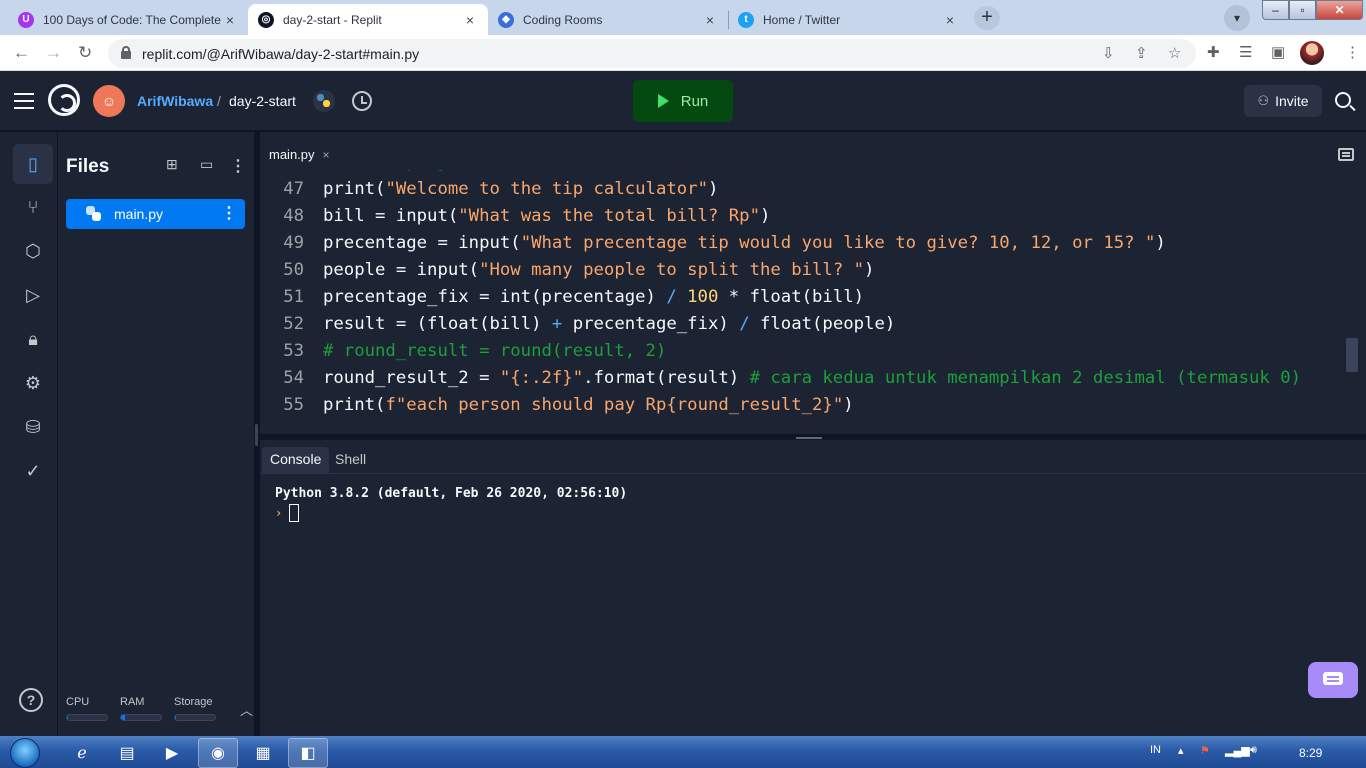 This screenshot has width=1366, height=768. I want to click on new-tab-button: +, so click(987, 18).